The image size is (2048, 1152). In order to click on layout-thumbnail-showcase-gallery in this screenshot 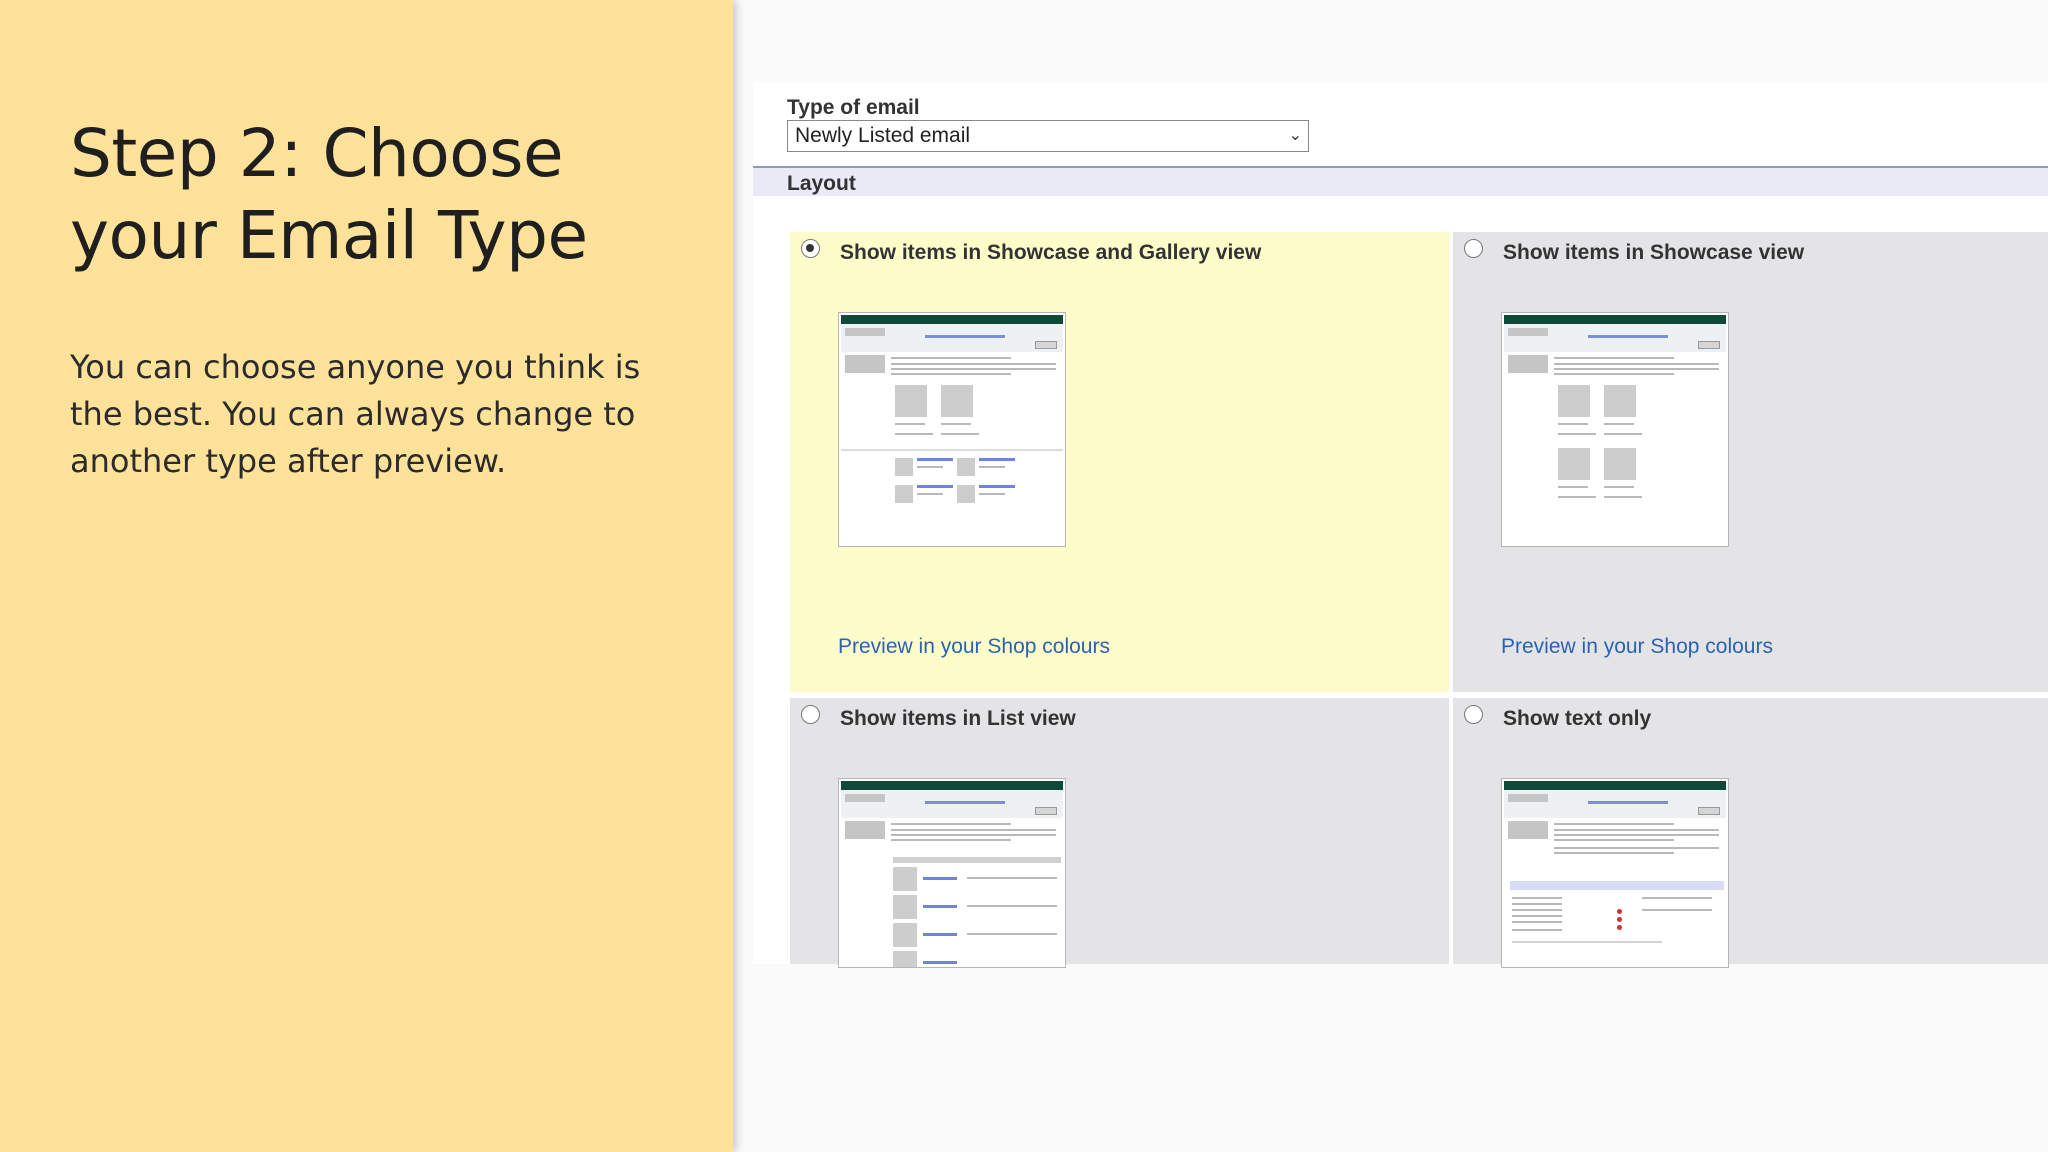, I will do `click(952, 429)`.